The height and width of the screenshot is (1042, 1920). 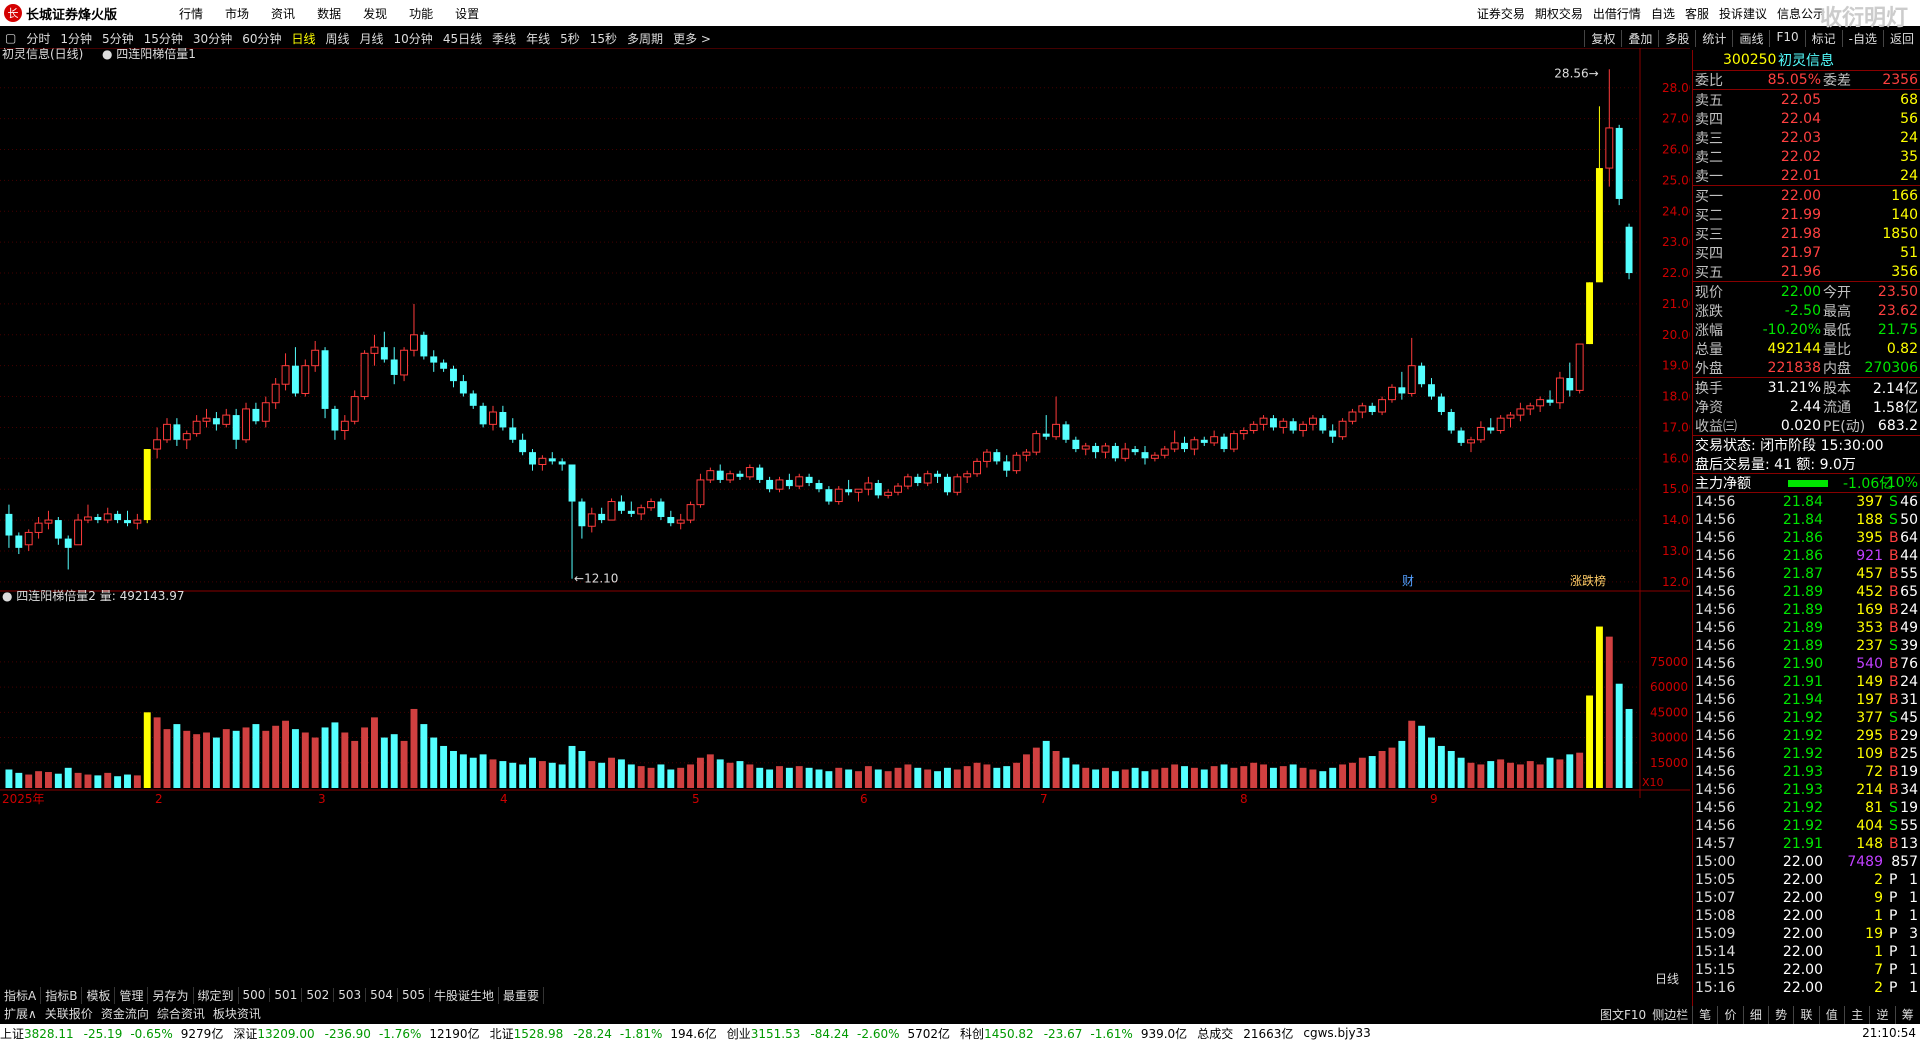 I want to click on index-amount: 5702亿, so click(x=929, y=1033).